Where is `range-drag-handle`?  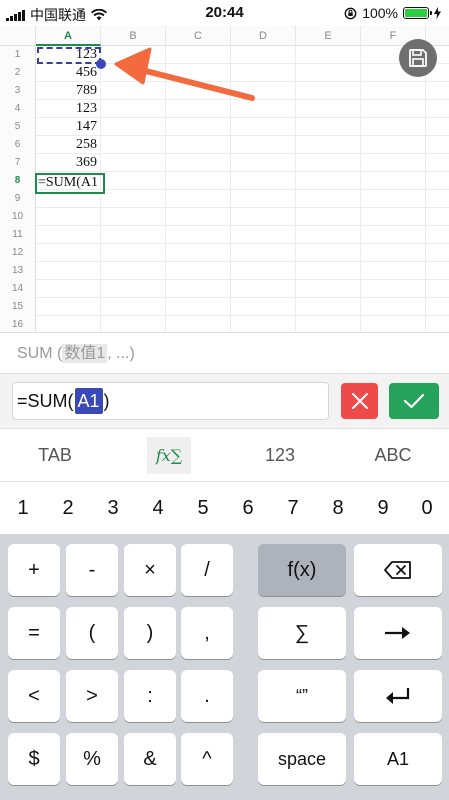
range-drag-handle is located at coordinates (101, 64).